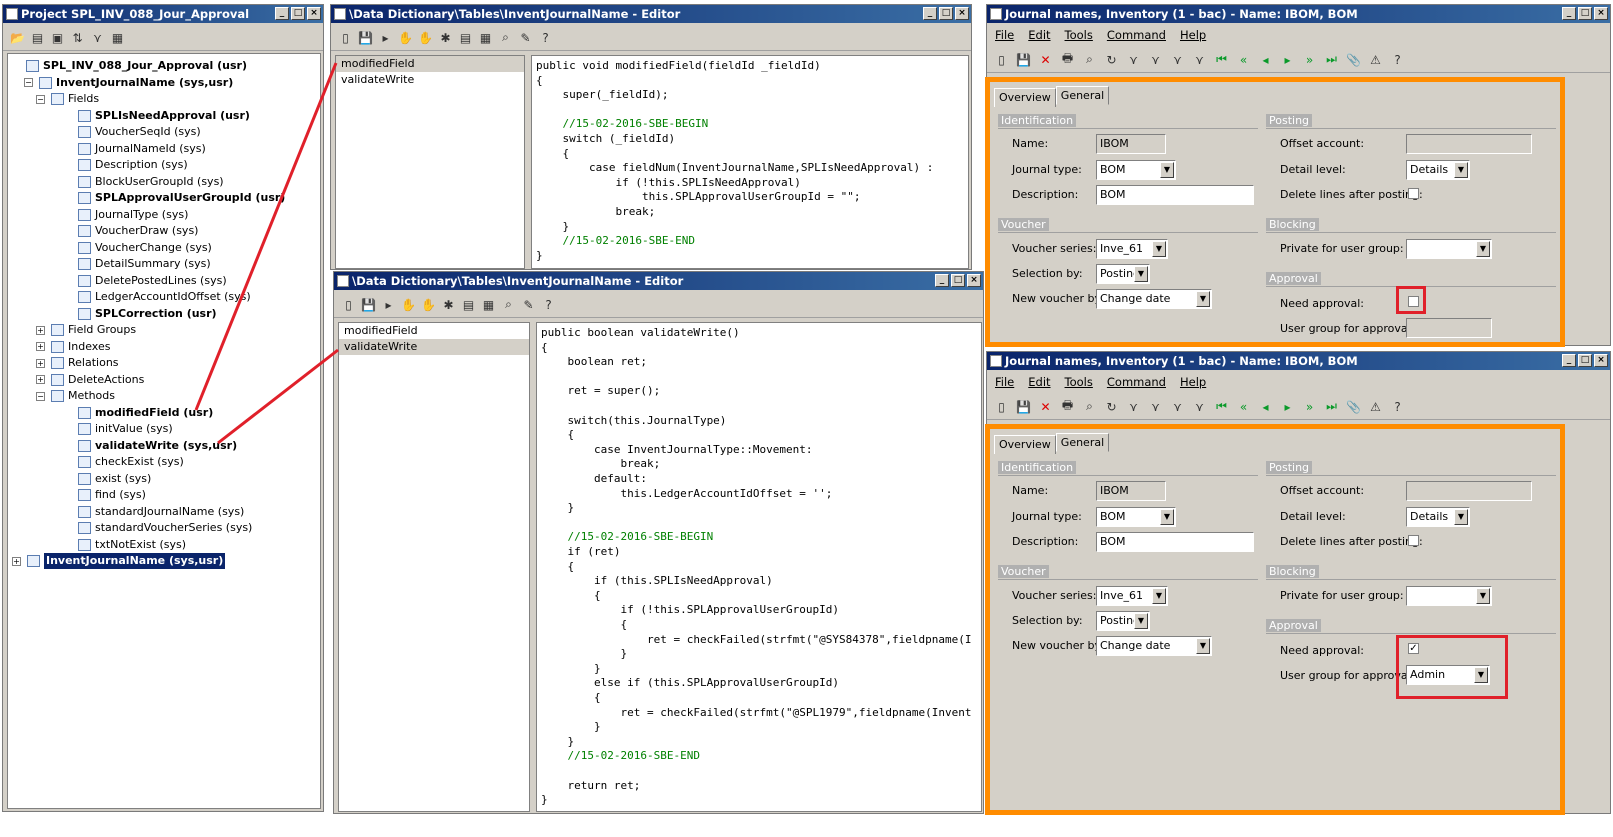 The width and height of the screenshot is (1613, 837). I want to click on open-icon: 📂, so click(17, 37).